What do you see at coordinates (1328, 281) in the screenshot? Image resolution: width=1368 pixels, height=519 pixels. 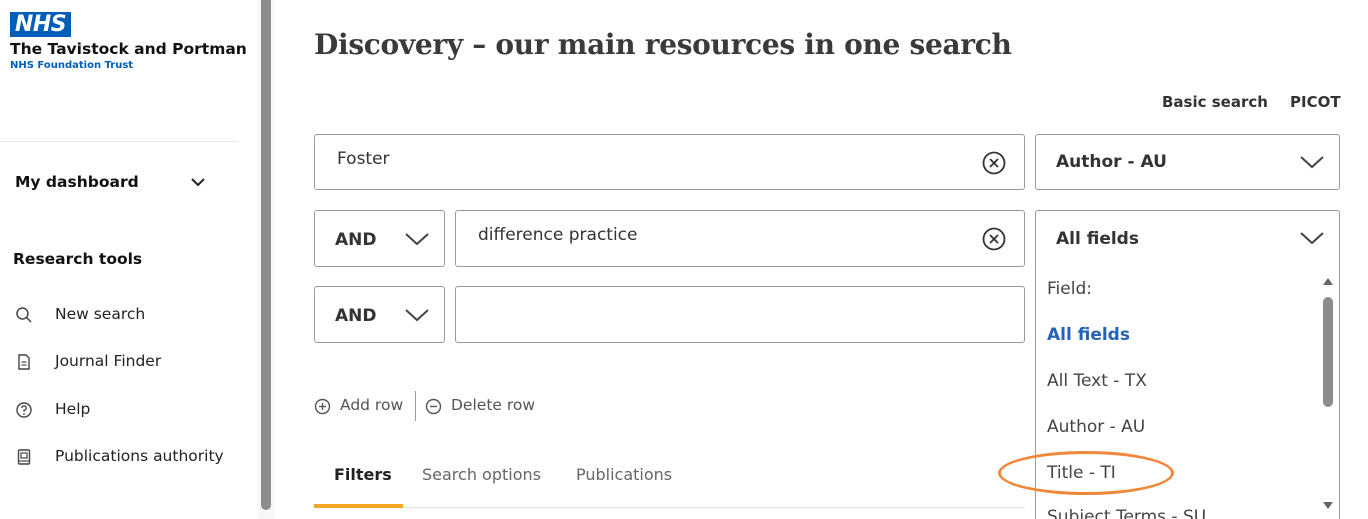 I see `scroll-up-icon` at bounding box center [1328, 281].